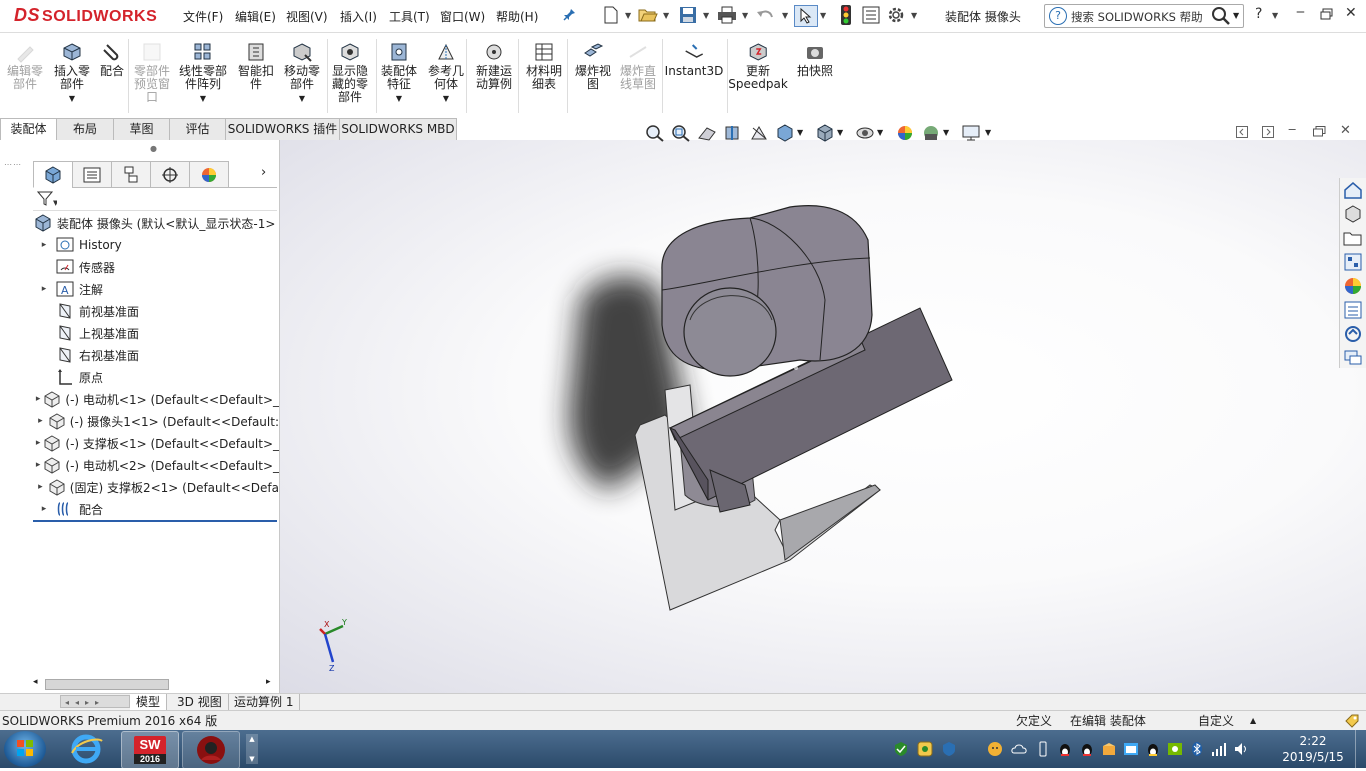  I want to click on units-dropdown-icon: ▲, so click(1253, 721).